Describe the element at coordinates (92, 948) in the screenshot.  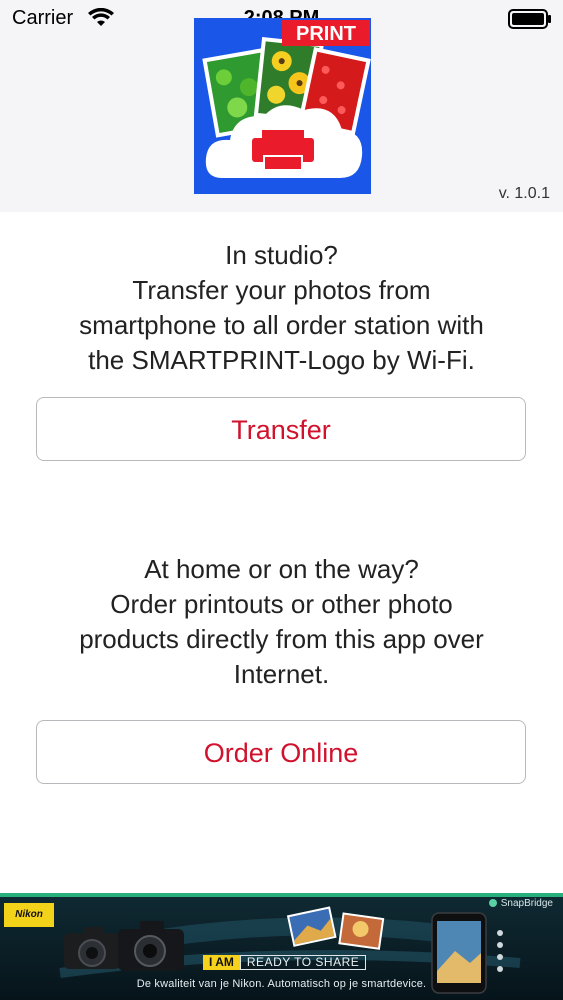
I see `camera-left-icon` at that location.